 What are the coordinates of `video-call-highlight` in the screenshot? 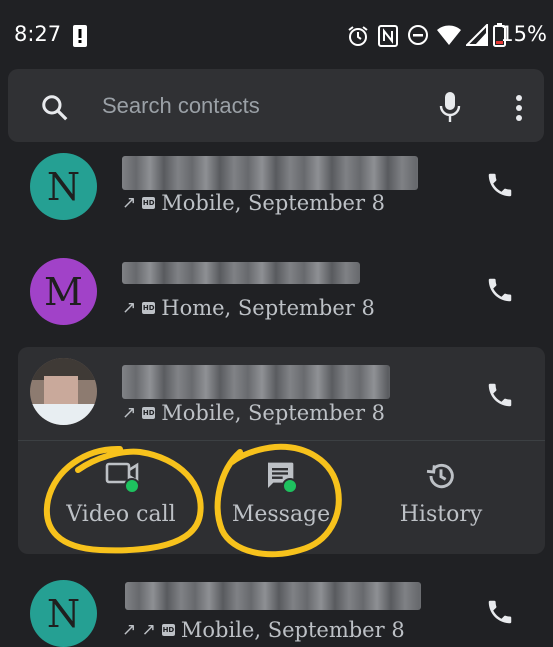 It's located at (123, 499).